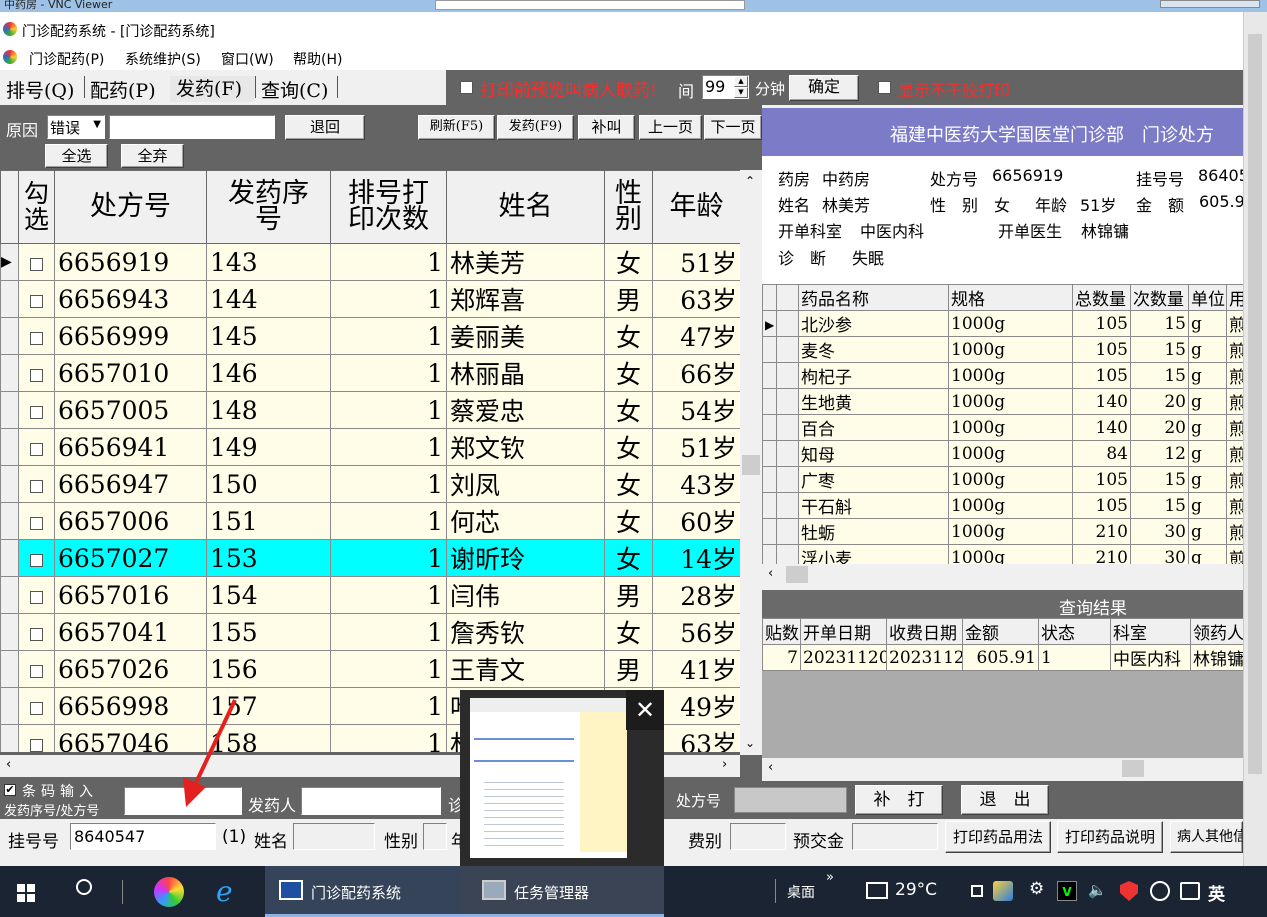 This screenshot has width=1267, height=917. I want to click on tab-queue: 排号(Q), so click(40, 89).